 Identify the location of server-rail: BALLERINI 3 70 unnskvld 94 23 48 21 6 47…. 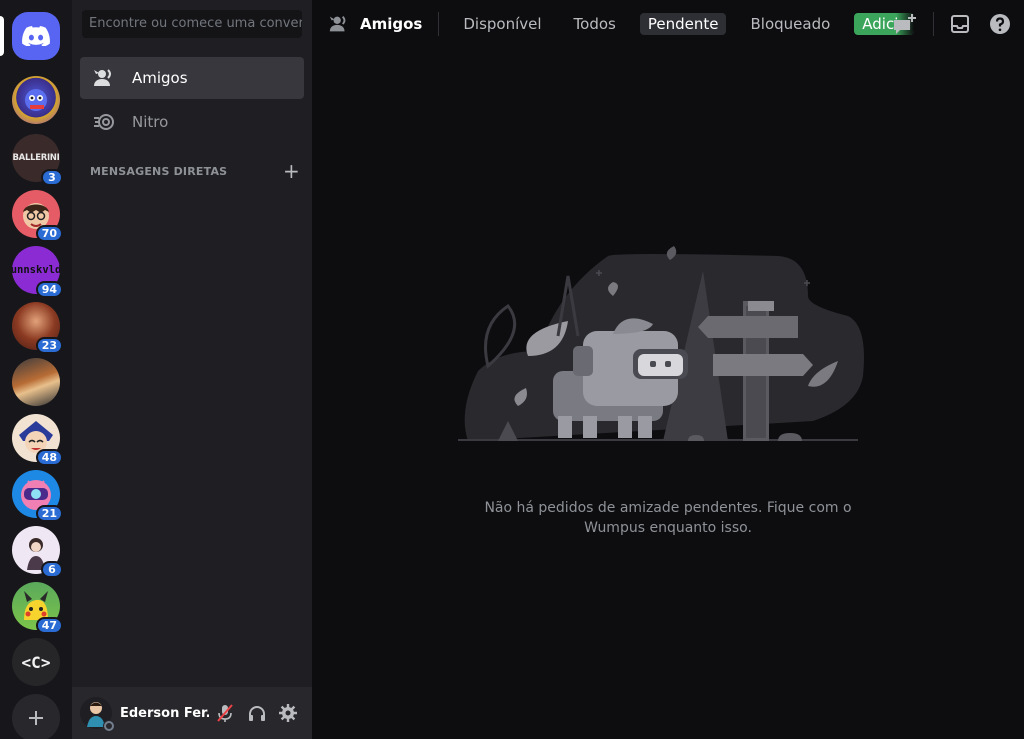
(36, 369).